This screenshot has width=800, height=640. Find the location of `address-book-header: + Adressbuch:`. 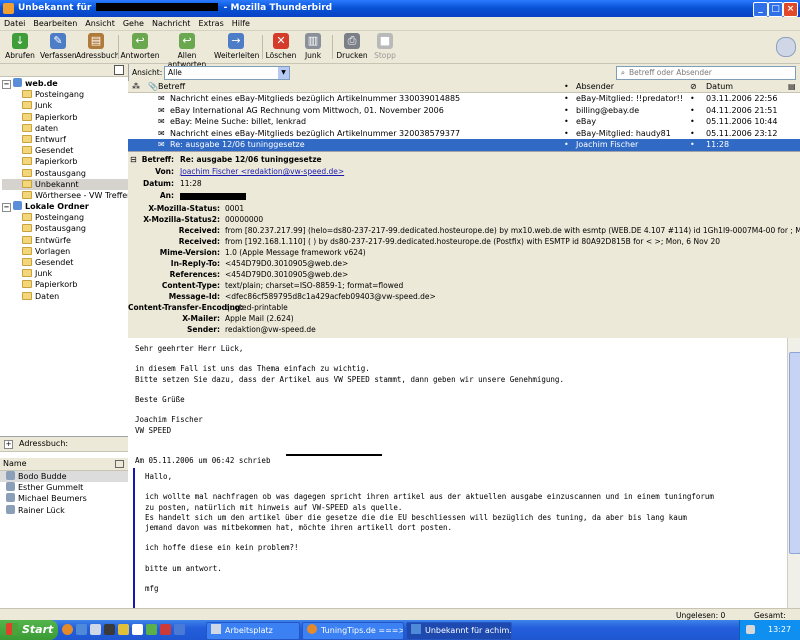

address-book-header: + Adressbuch: is located at coordinates (64, 444).